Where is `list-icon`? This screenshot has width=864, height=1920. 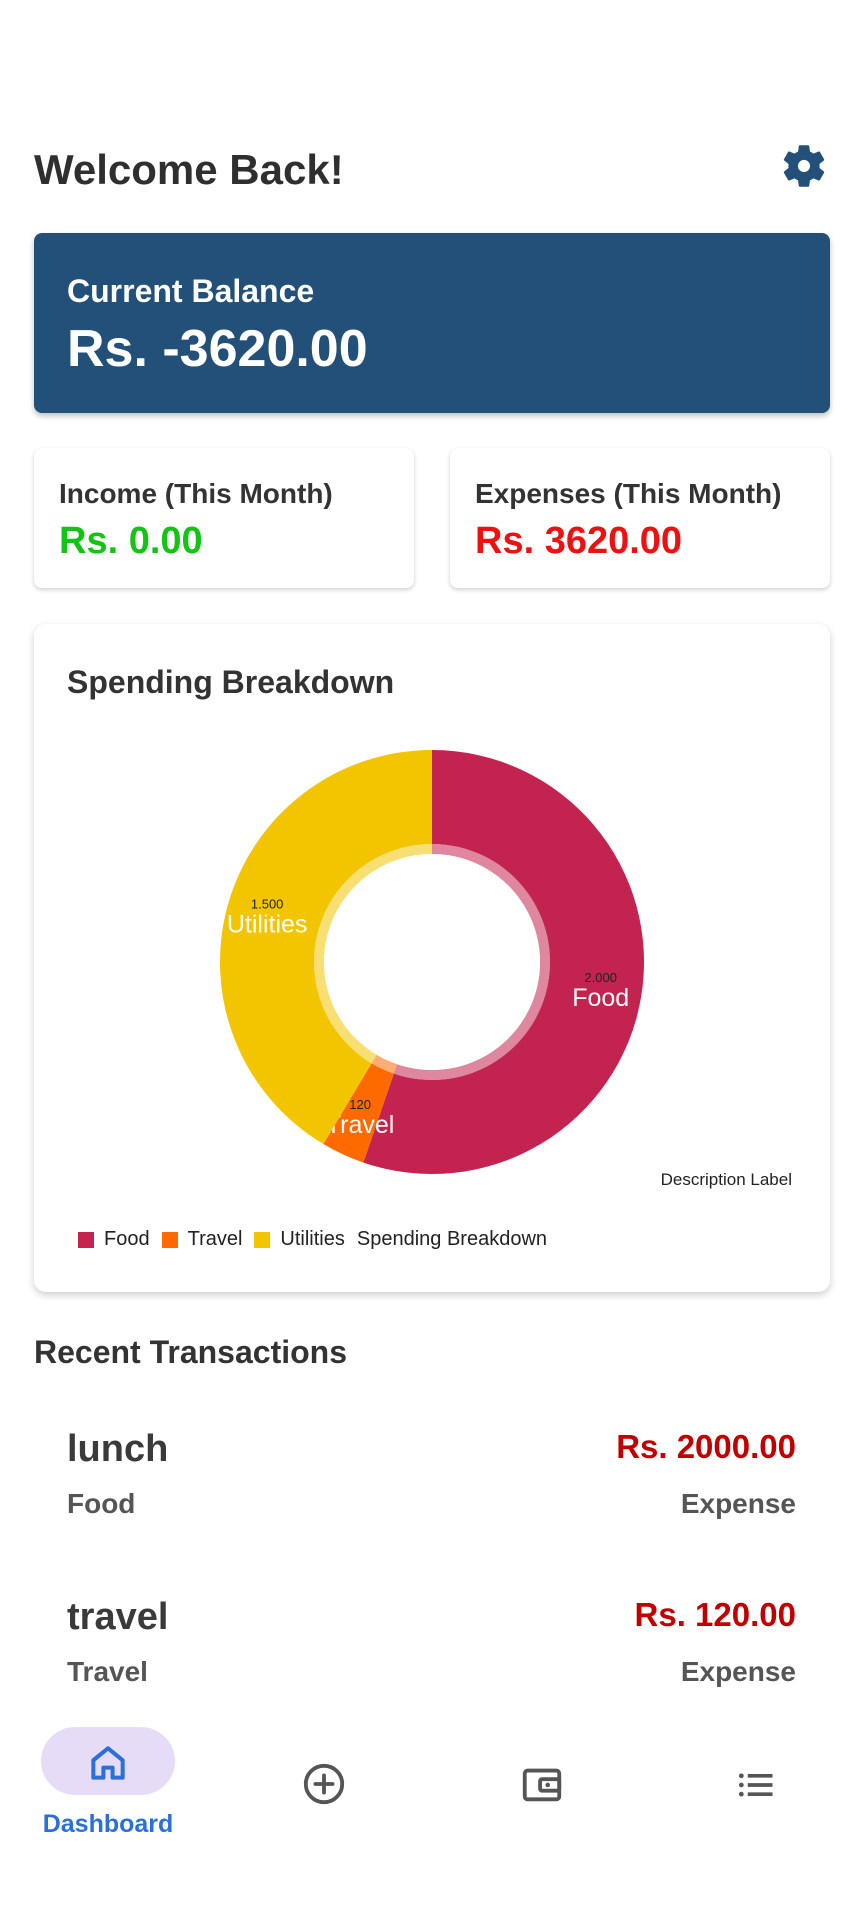 list-icon is located at coordinates (756, 1785).